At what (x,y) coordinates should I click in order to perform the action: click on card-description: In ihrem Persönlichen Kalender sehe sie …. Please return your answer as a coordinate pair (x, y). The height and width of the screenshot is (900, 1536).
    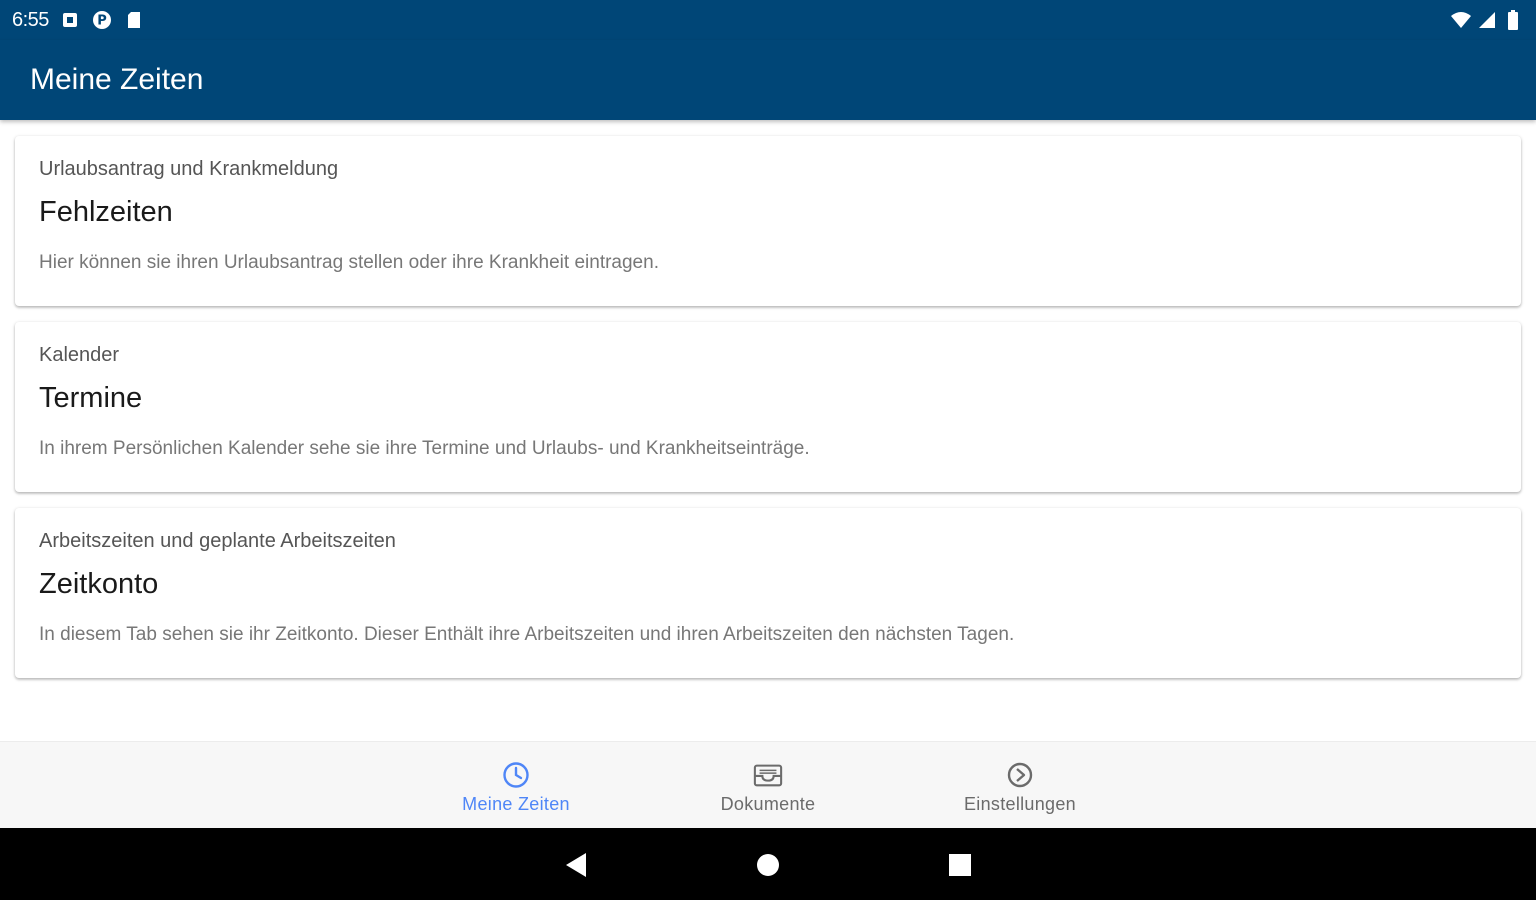
    Looking at the image, I should click on (424, 448).